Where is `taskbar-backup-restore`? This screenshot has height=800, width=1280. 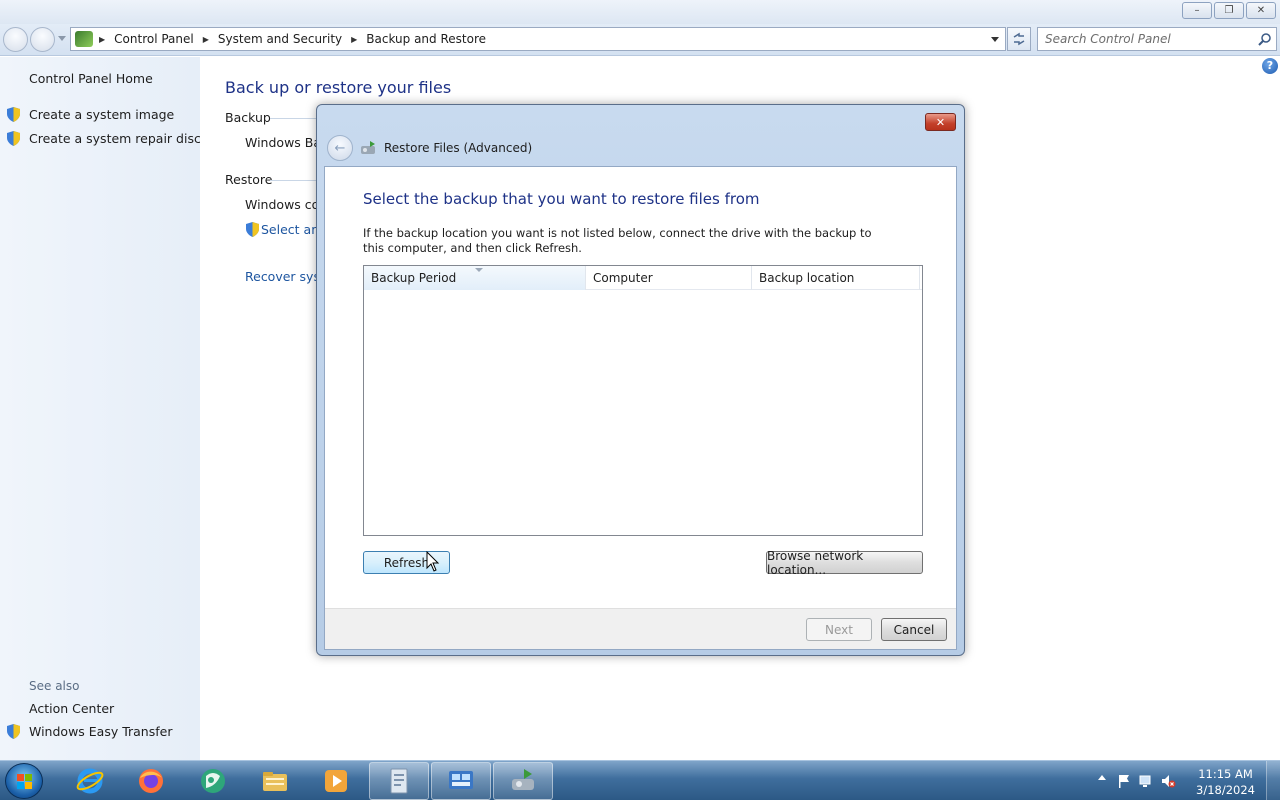 taskbar-backup-restore is located at coordinates (523, 781).